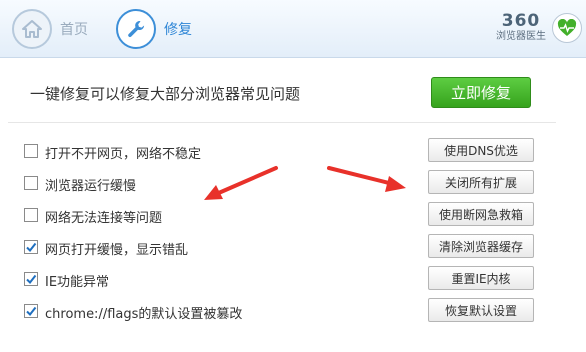  What do you see at coordinates (481, 92) in the screenshot?
I see `repair-now-button: 立即修复` at bounding box center [481, 92].